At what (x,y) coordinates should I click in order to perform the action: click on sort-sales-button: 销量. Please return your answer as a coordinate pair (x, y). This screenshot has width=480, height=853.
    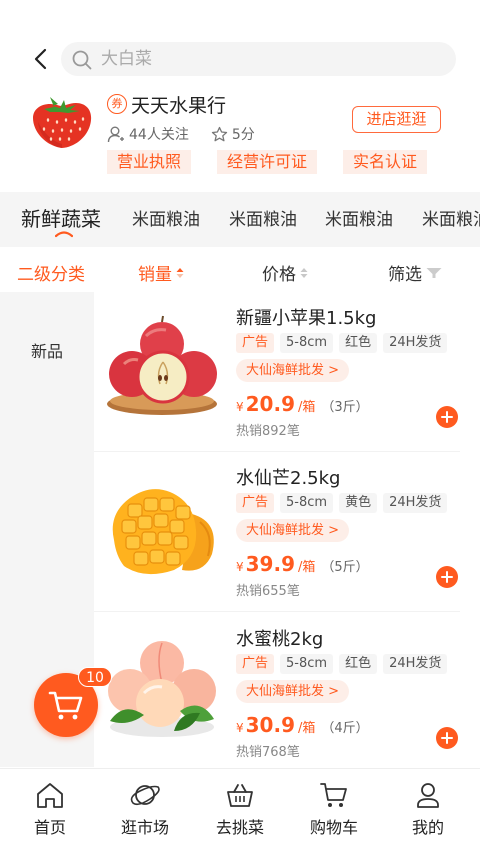
    Looking at the image, I should click on (161, 272).